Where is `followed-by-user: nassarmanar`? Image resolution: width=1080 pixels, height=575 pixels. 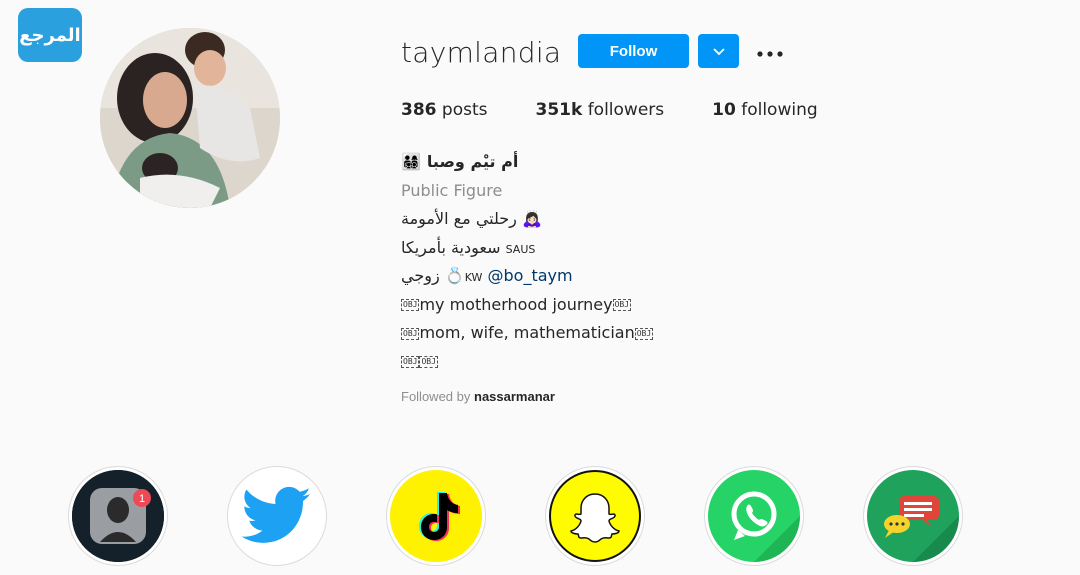 followed-by-user: nassarmanar is located at coordinates (514, 396).